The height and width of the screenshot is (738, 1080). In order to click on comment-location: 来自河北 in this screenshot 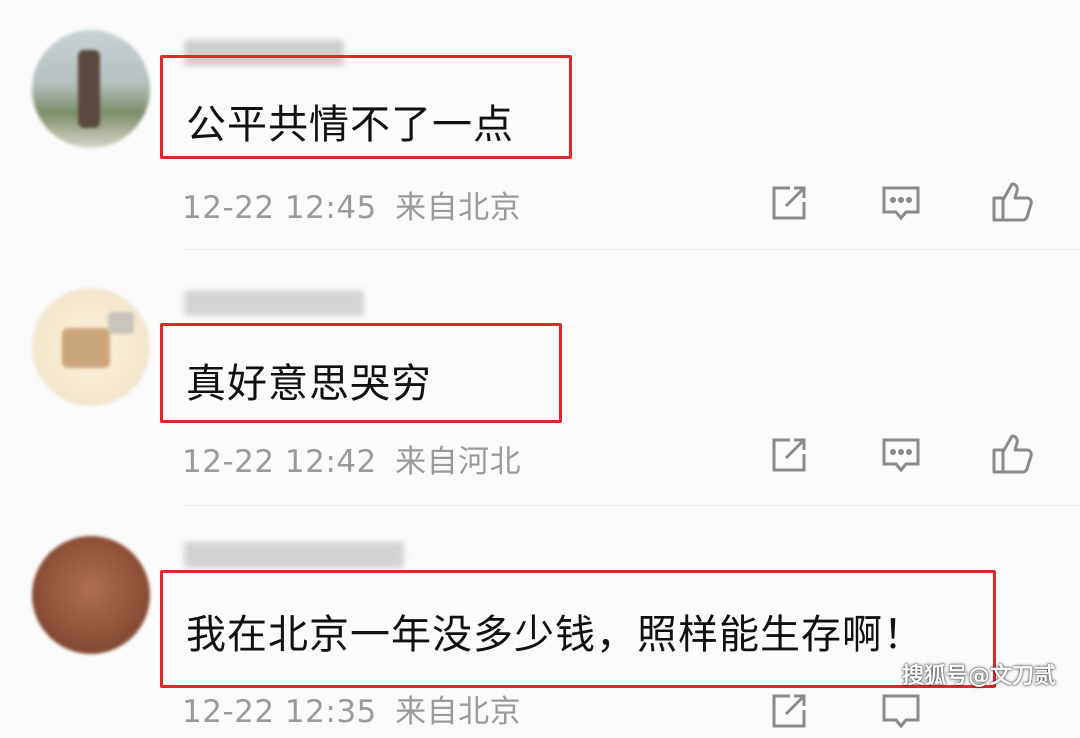, I will do `click(458, 462)`.